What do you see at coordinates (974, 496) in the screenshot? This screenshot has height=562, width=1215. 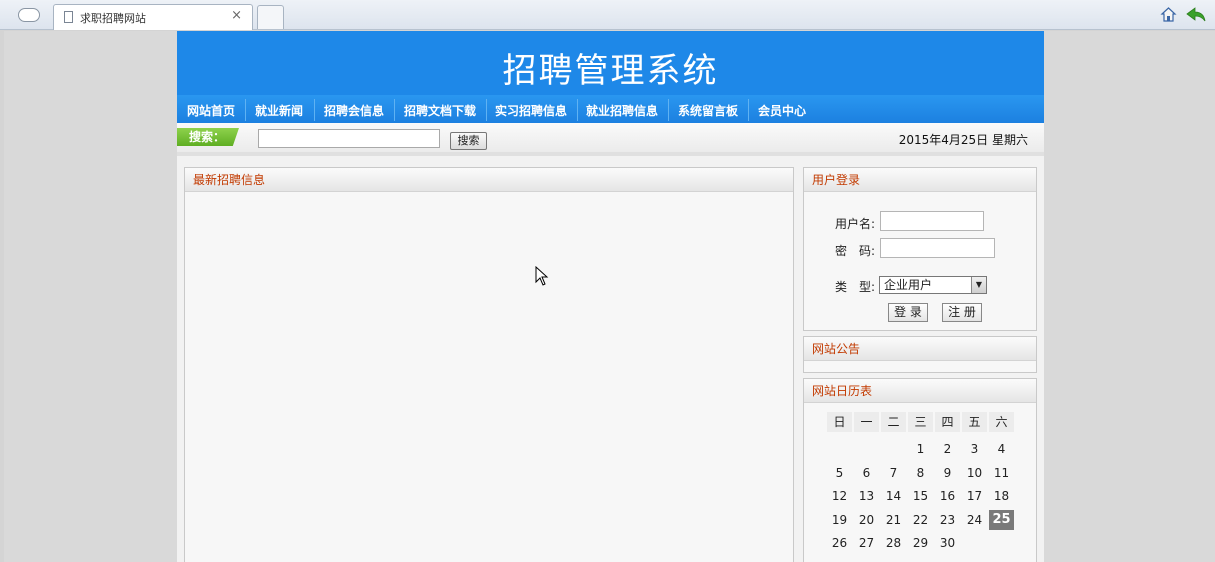 I see `calendar-day: 17` at bounding box center [974, 496].